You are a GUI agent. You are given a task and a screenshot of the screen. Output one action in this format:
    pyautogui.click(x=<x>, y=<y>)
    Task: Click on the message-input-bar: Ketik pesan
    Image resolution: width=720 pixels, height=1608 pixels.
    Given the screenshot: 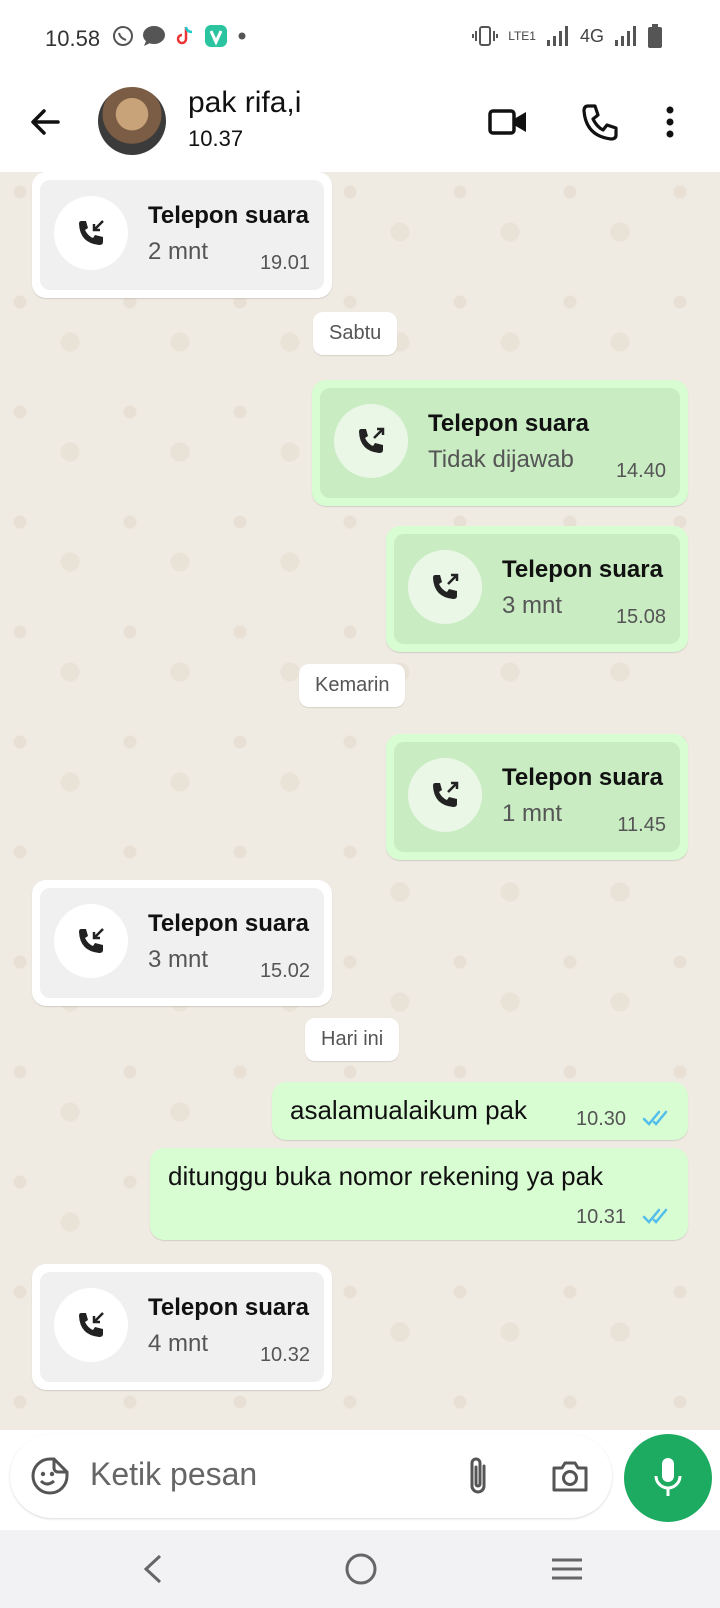 What is the action you would take?
    pyautogui.click(x=311, y=1476)
    